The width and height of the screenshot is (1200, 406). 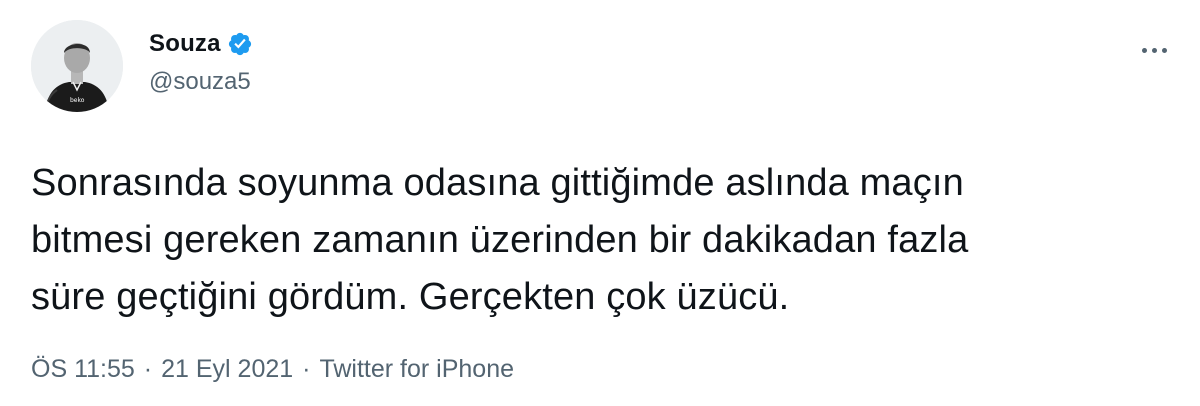 I want to click on svg-text: beko, so click(x=77, y=100).